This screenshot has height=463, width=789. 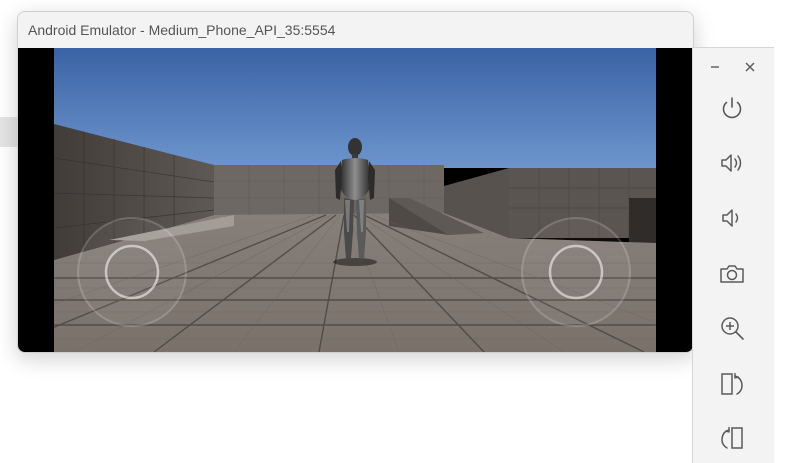 I want to click on zoom-button, so click(x=732, y=328).